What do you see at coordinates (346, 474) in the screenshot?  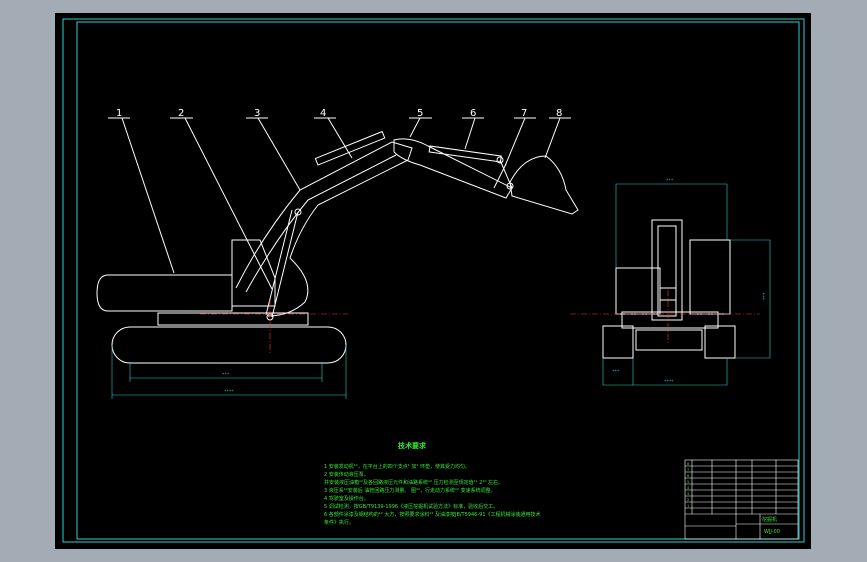 I see `tech-note-2: 2 安装传动液压泵。` at bounding box center [346, 474].